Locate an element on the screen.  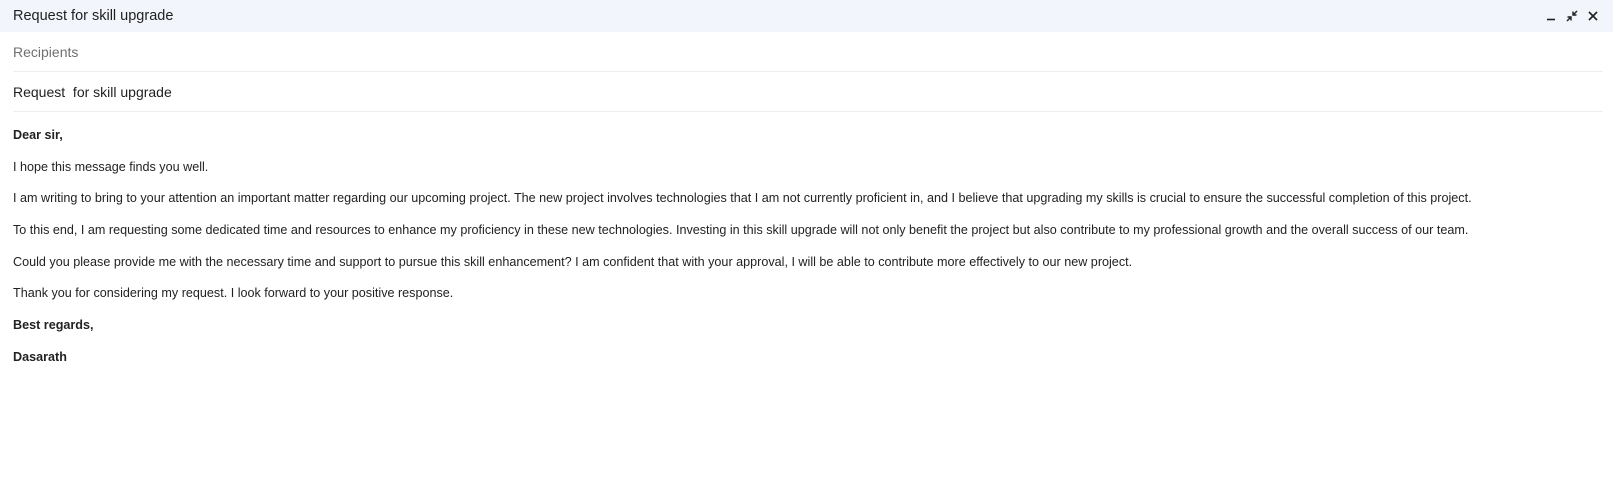
subject-field: Request for skill upgrade is located at coordinates (808, 92).